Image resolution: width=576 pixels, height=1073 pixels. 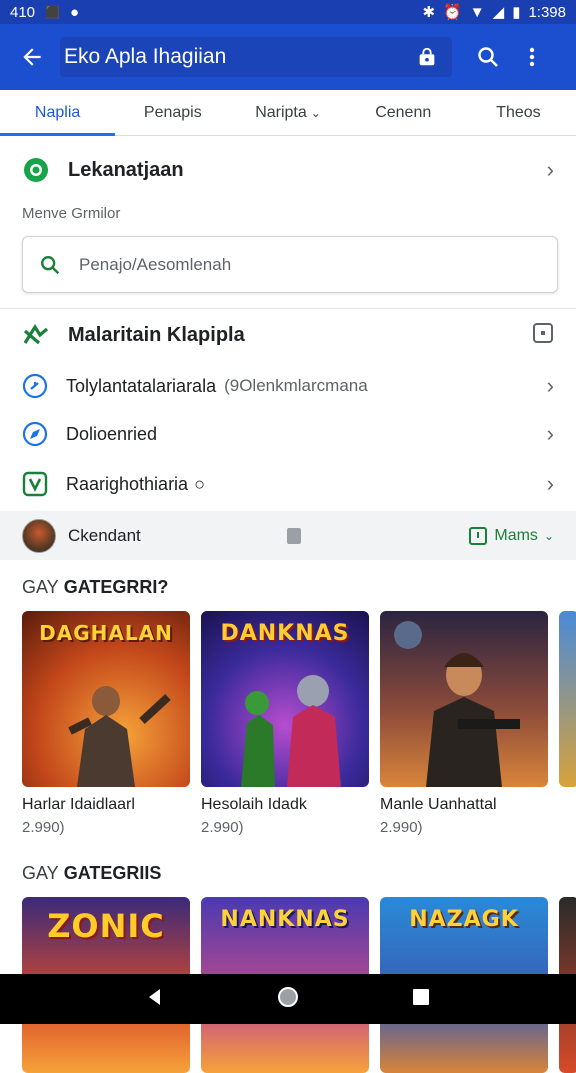 What do you see at coordinates (516, 535) in the screenshot?
I see `mams-label: Mams` at bounding box center [516, 535].